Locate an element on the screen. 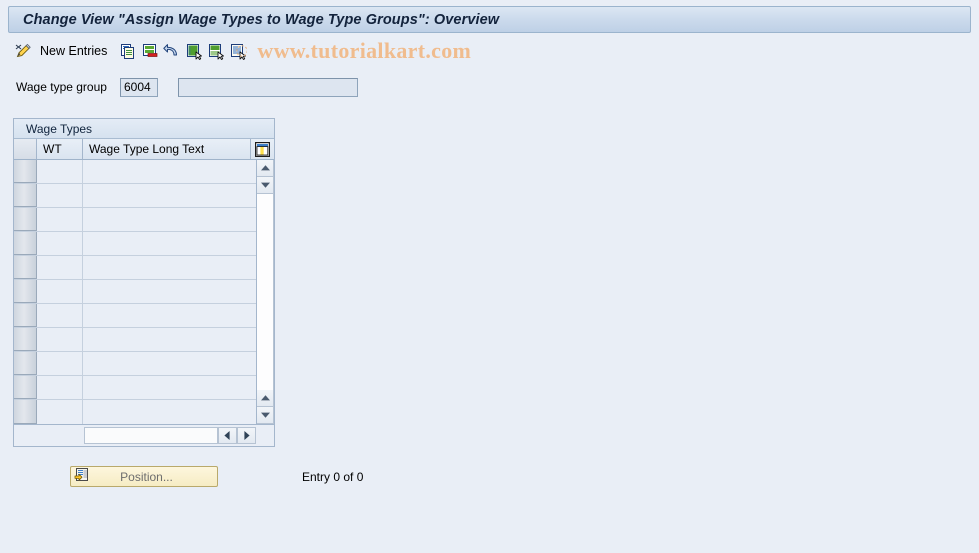  application-toolbar: New Entries www.tutorialkart.com is located at coordinates (489, 49).